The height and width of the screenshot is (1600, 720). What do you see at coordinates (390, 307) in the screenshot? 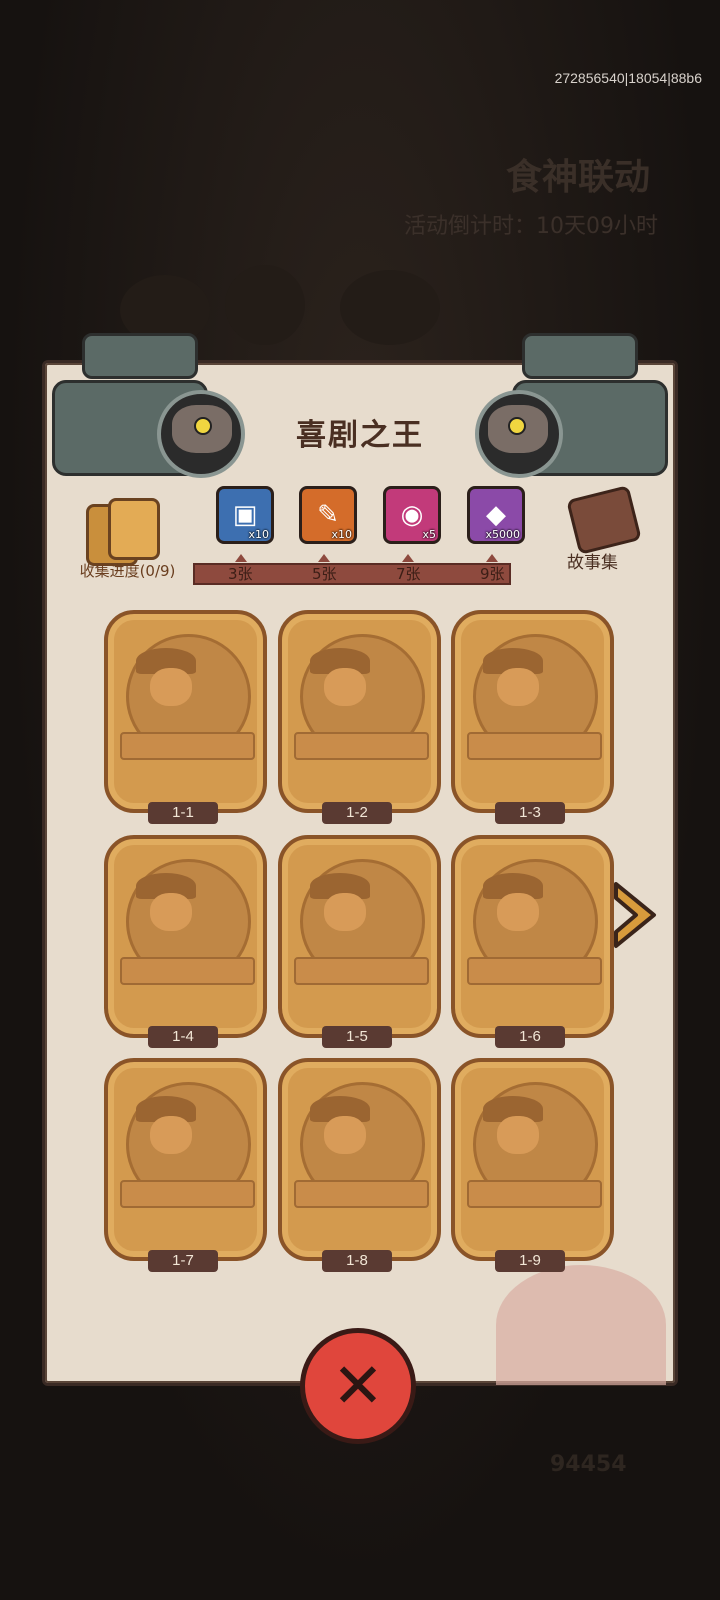
I see `background-pot` at bounding box center [390, 307].